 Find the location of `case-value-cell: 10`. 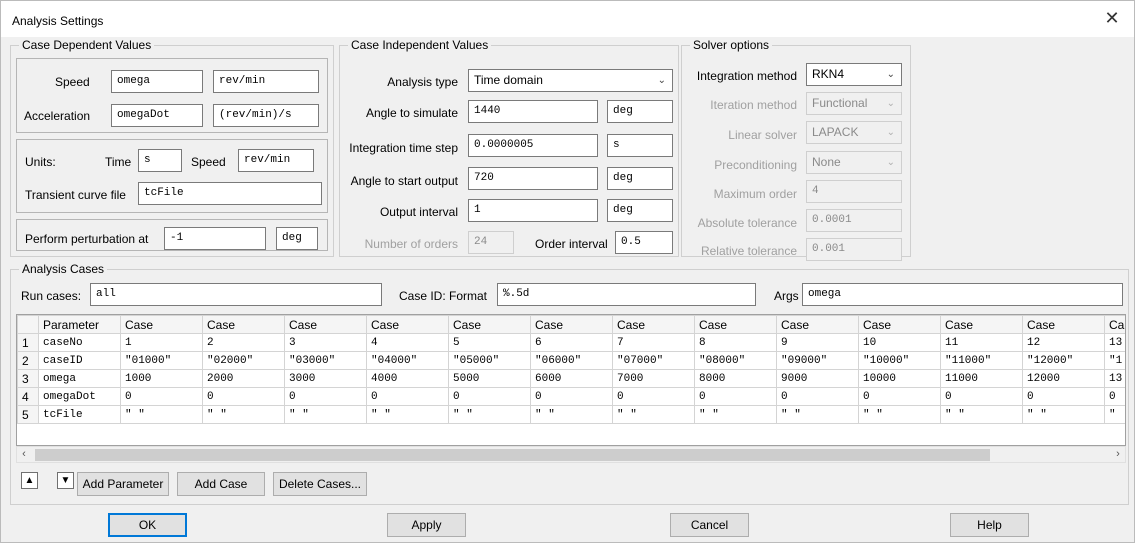

case-value-cell: 10 is located at coordinates (899, 342).